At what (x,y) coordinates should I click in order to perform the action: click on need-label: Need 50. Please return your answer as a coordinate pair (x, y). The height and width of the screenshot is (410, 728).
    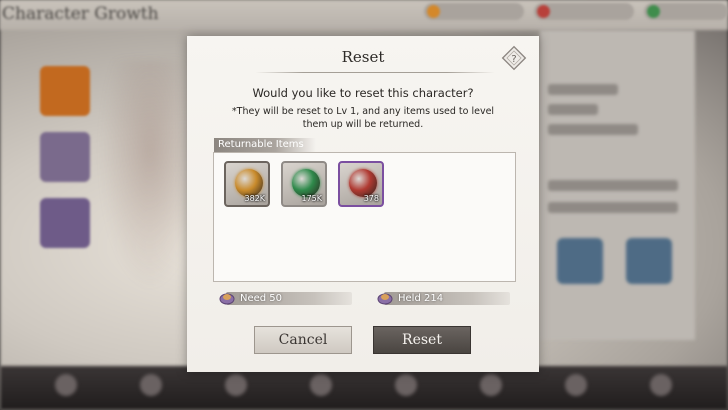
    Looking at the image, I should click on (261, 298).